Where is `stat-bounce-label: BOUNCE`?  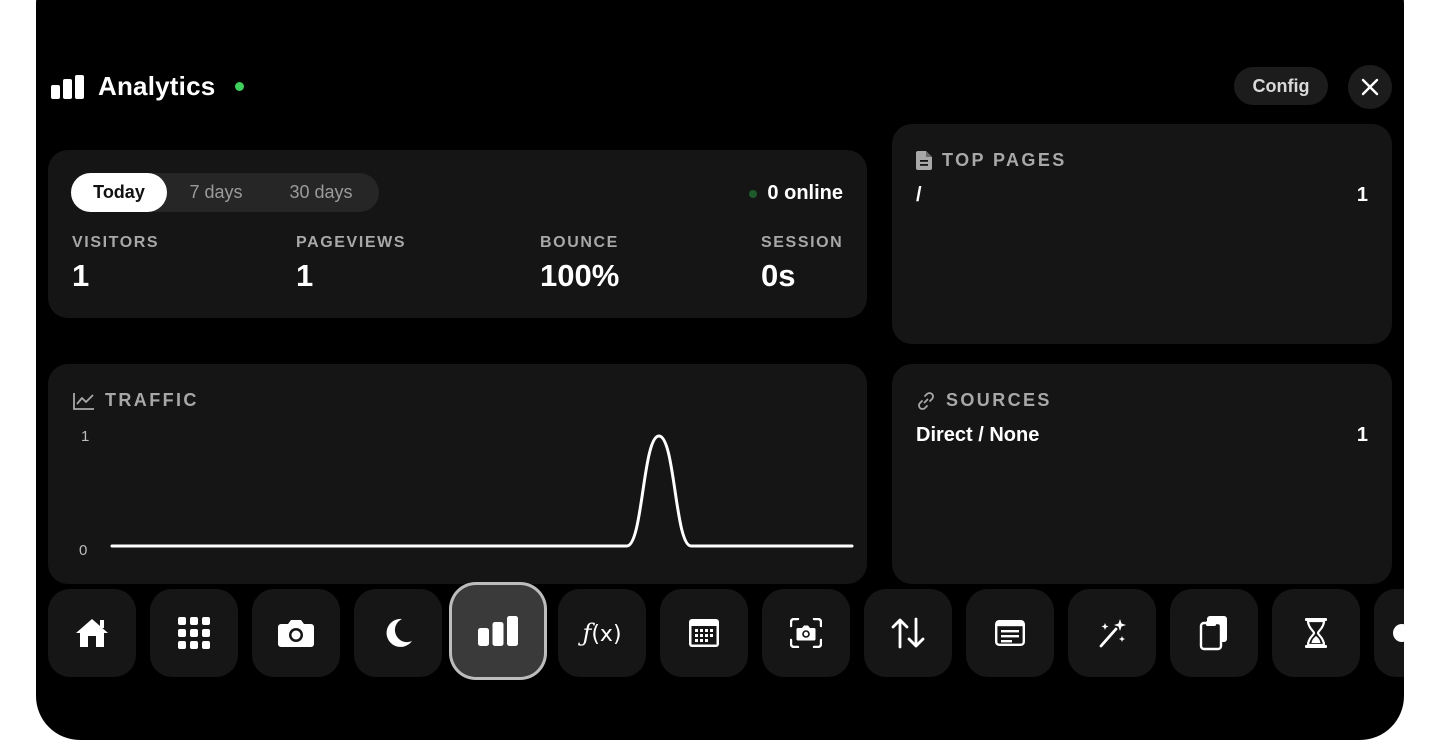
stat-bounce-label: BOUNCE is located at coordinates (579, 242).